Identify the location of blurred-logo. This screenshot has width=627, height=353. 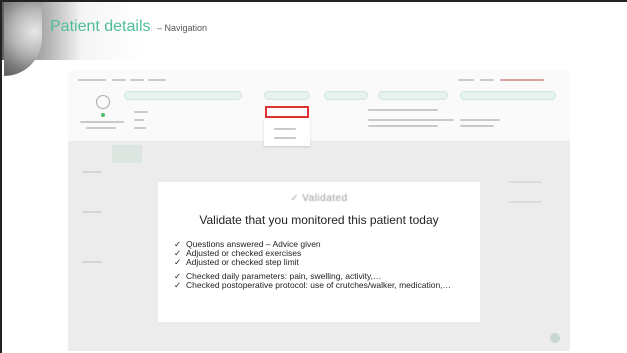
(92, 80).